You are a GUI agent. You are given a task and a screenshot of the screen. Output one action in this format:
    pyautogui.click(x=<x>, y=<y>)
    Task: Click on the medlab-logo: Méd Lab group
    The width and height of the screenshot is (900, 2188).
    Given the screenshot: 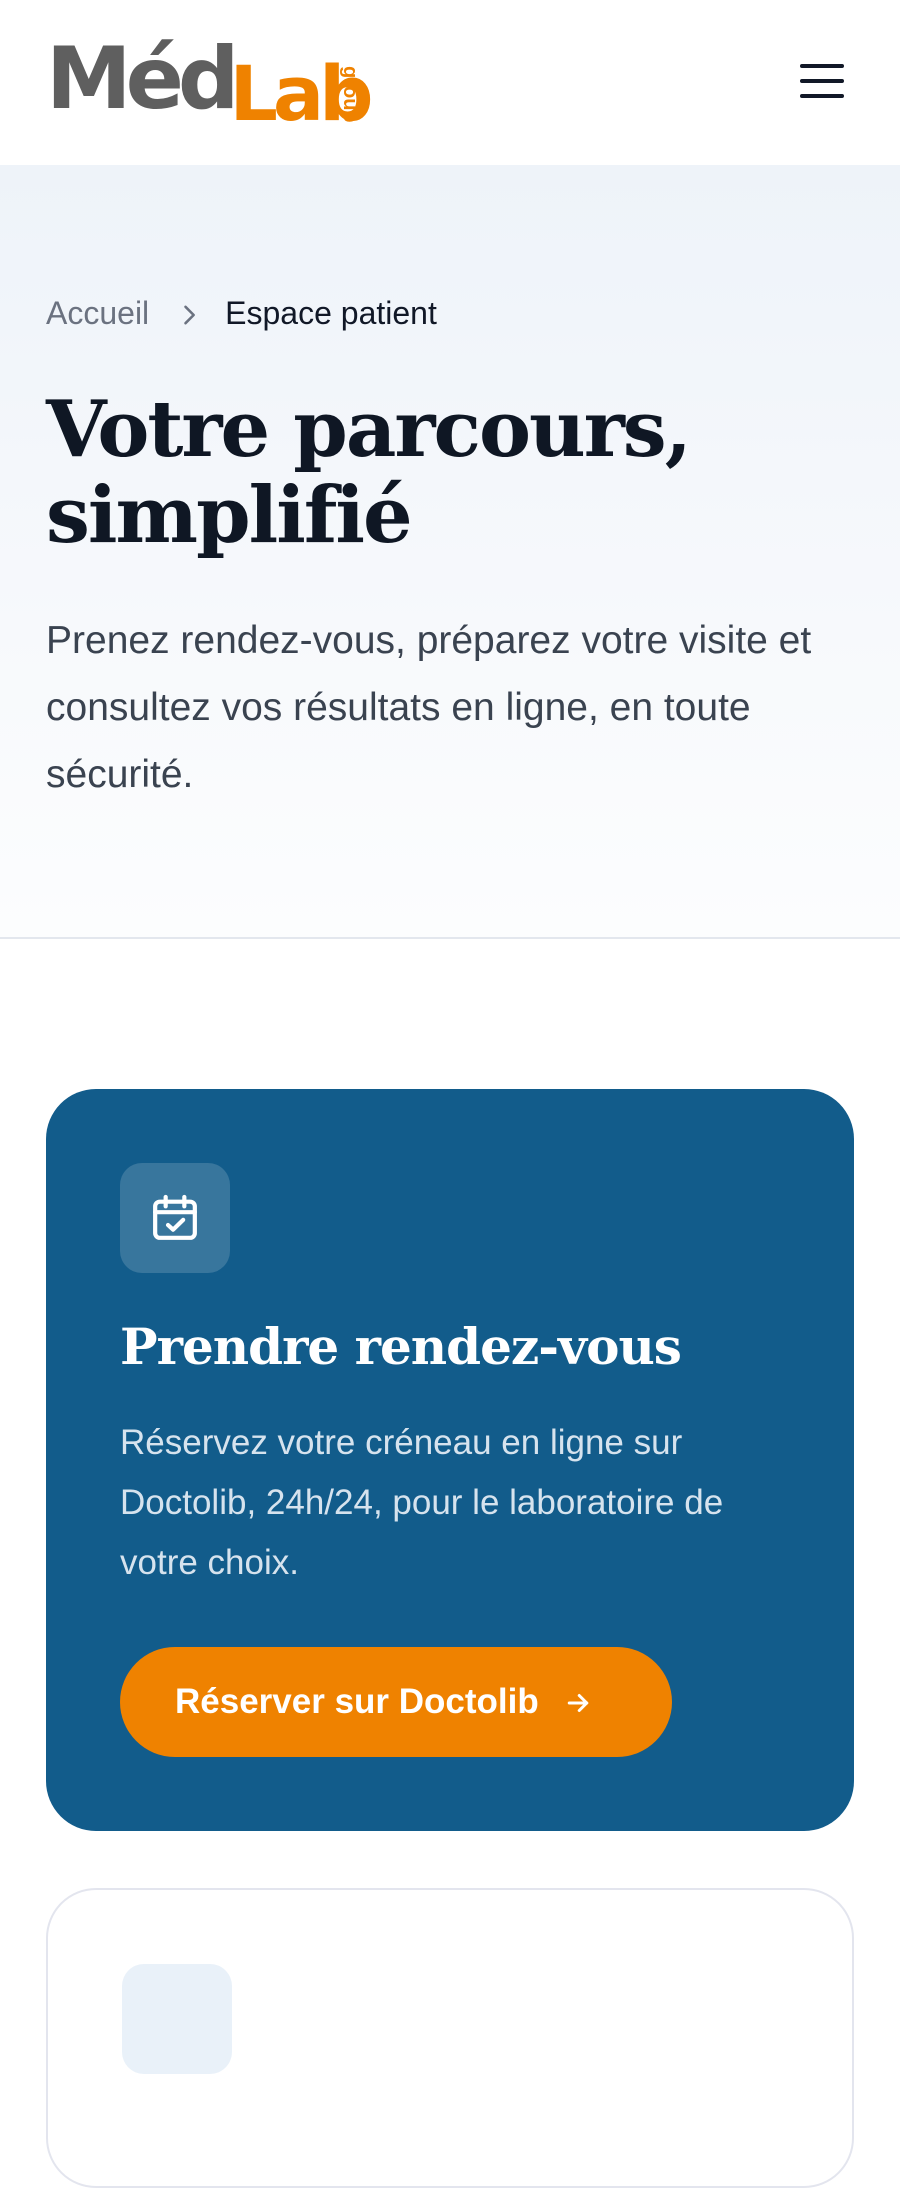 What is the action you would take?
    pyautogui.click(x=210, y=84)
    